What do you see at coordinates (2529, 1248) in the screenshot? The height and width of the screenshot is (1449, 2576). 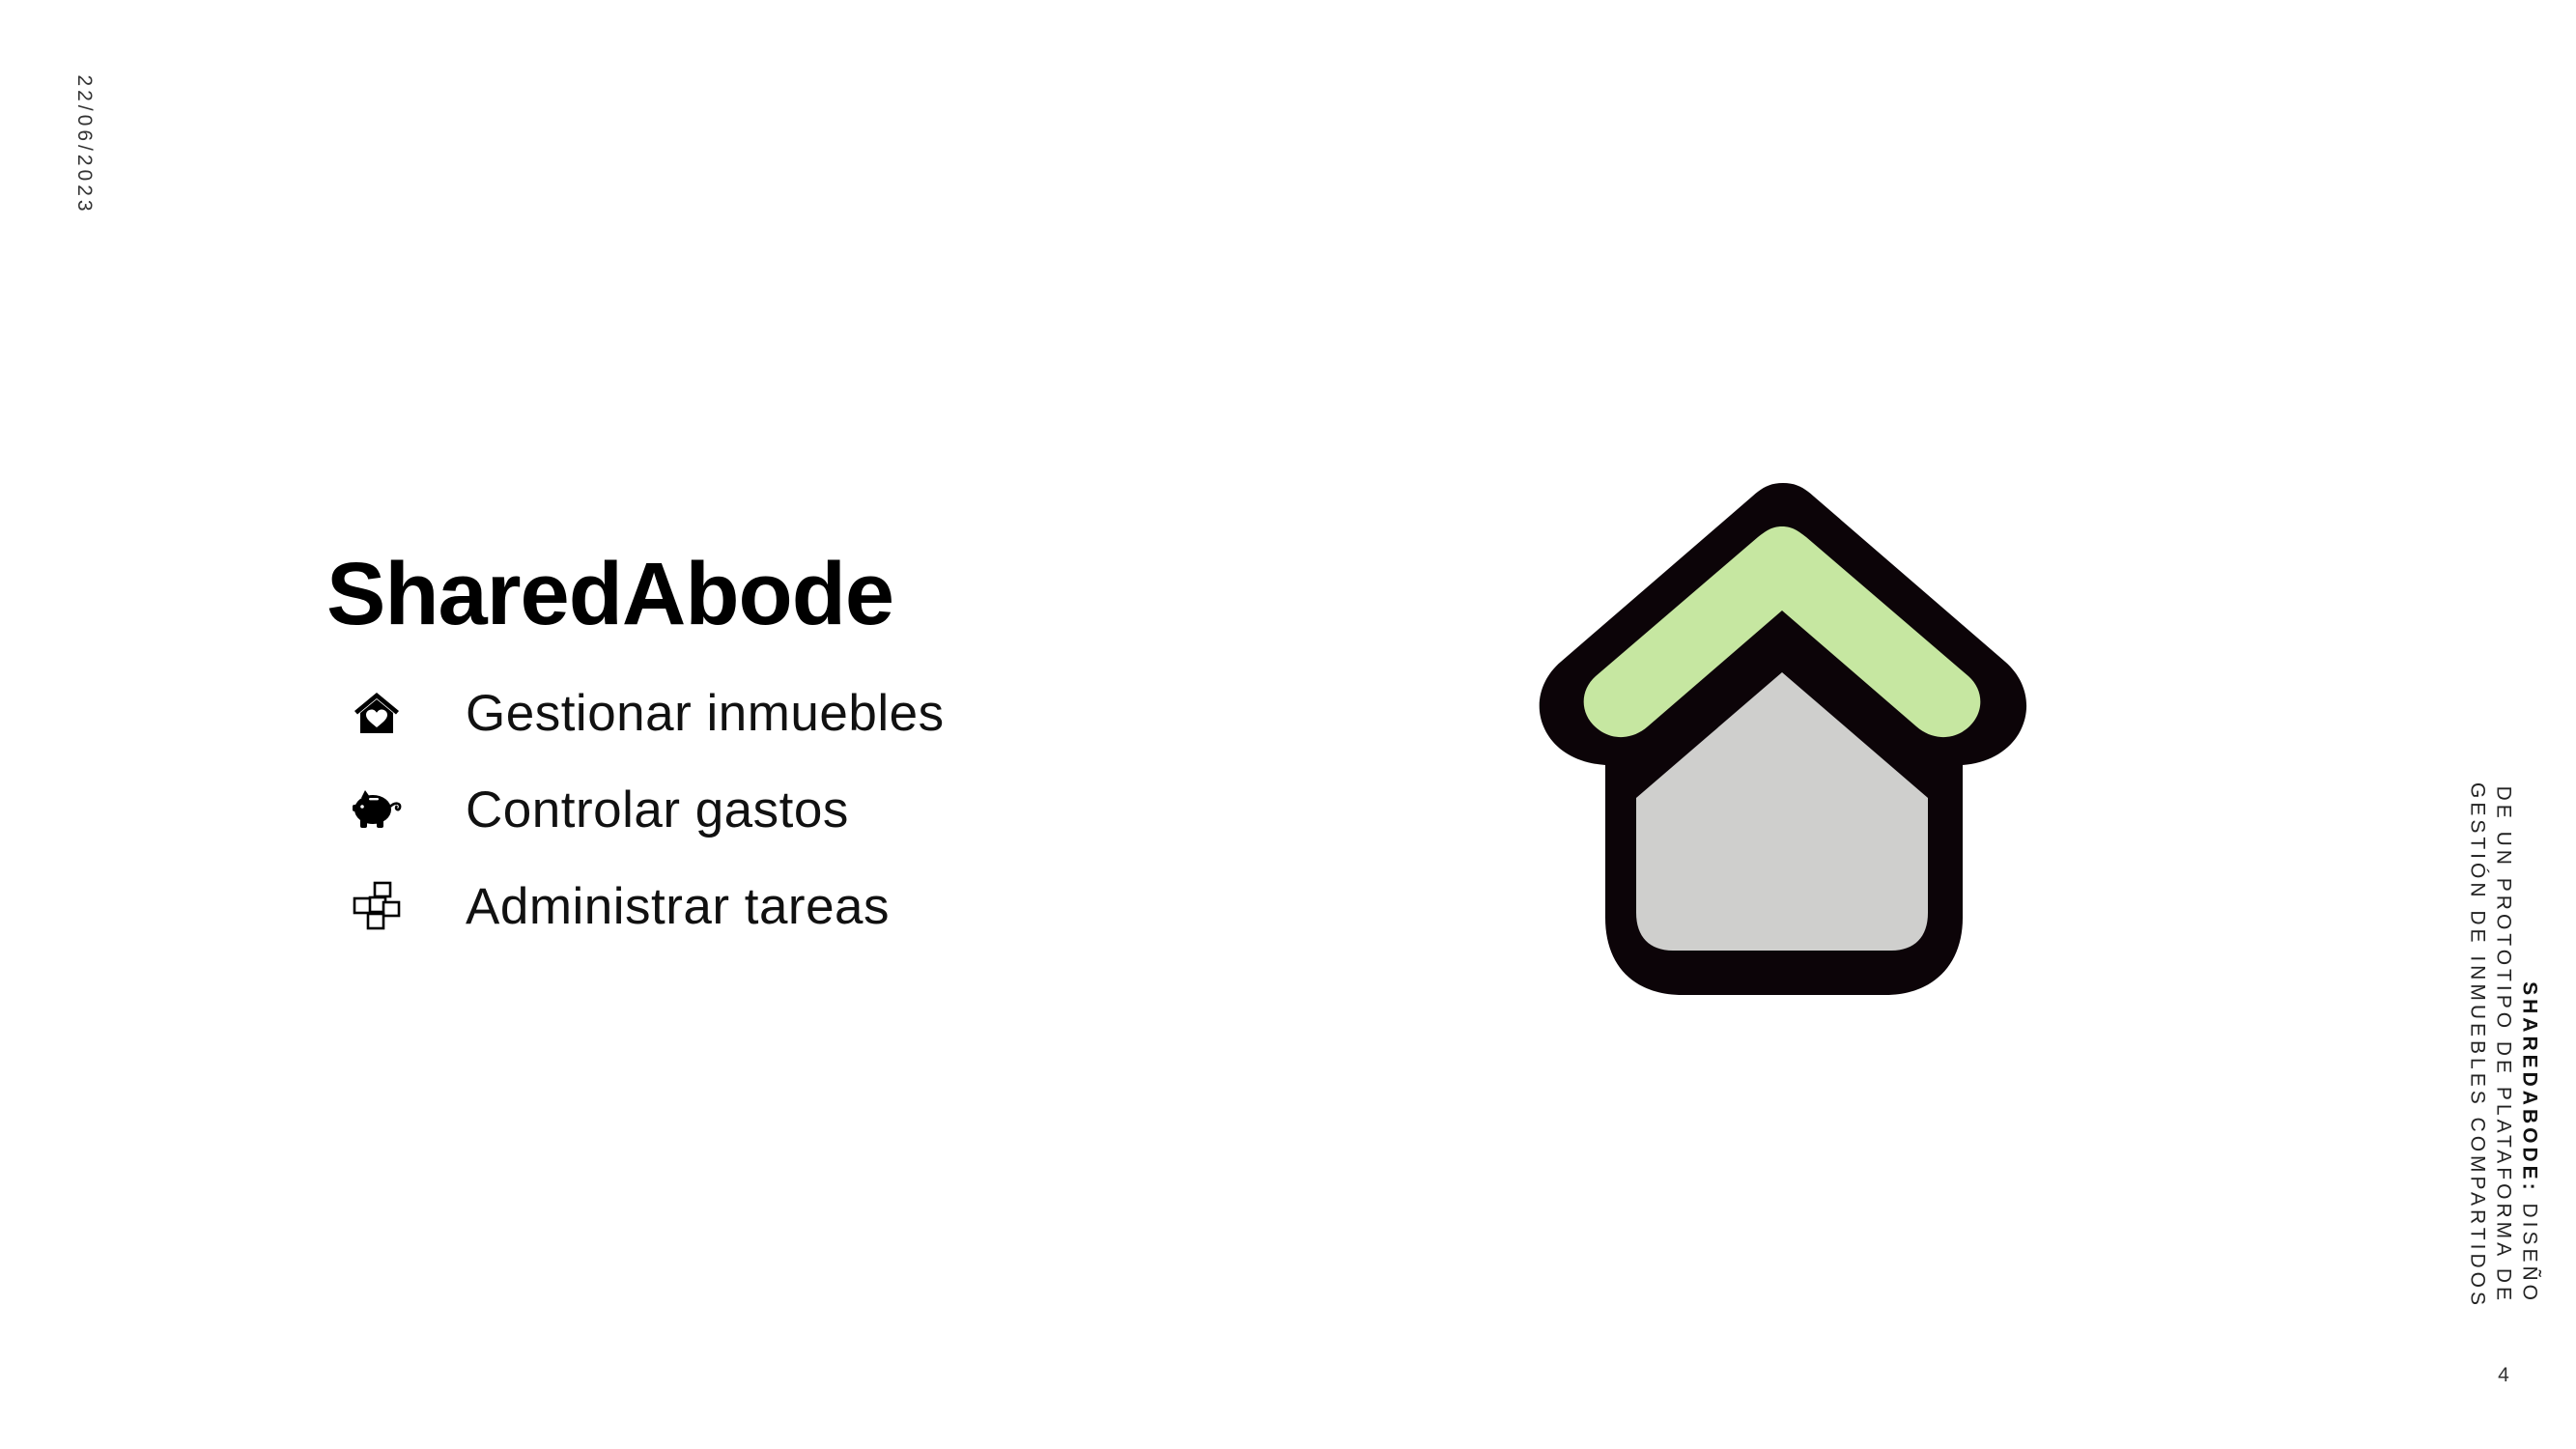 I see `footer-line-1-rest: DISEÑO` at bounding box center [2529, 1248].